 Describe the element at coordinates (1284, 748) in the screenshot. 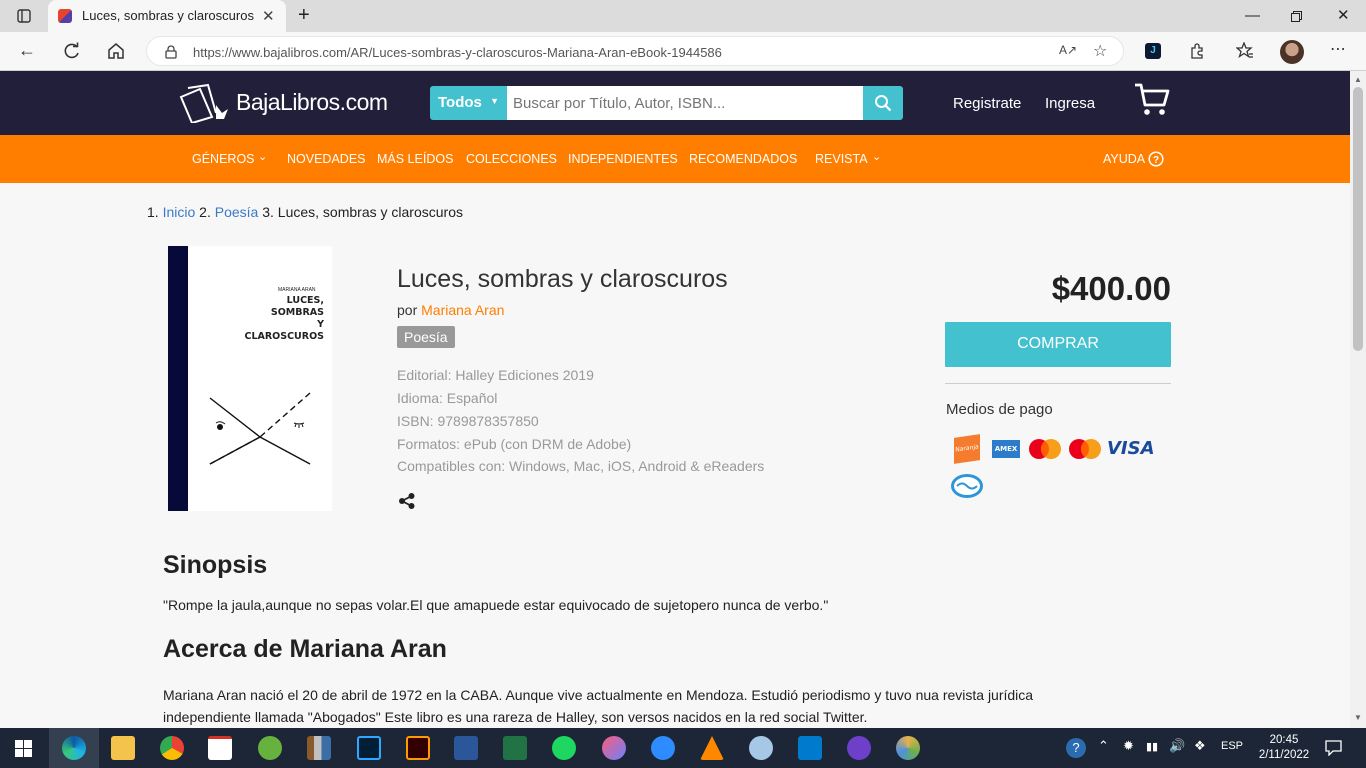

I see `clock: 20:45 2/11/2022` at that location.